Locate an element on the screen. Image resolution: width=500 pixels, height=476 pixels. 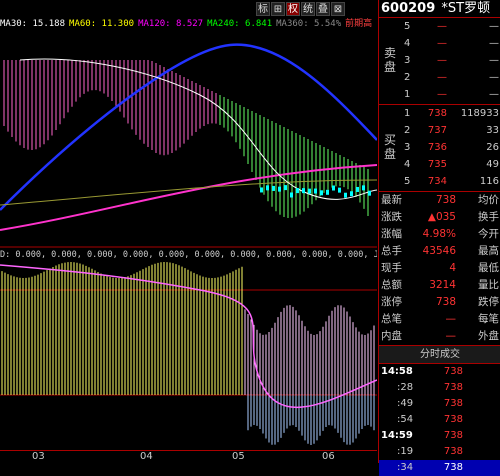
trade-row: :19 738 is located at coordinates (439, 452).